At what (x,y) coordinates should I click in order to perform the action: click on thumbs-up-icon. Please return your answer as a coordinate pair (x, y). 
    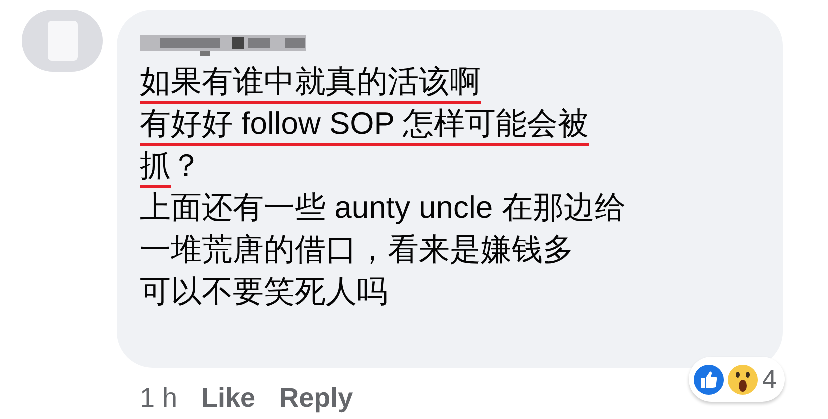
    Looking at the image, I should click on (708, 380).